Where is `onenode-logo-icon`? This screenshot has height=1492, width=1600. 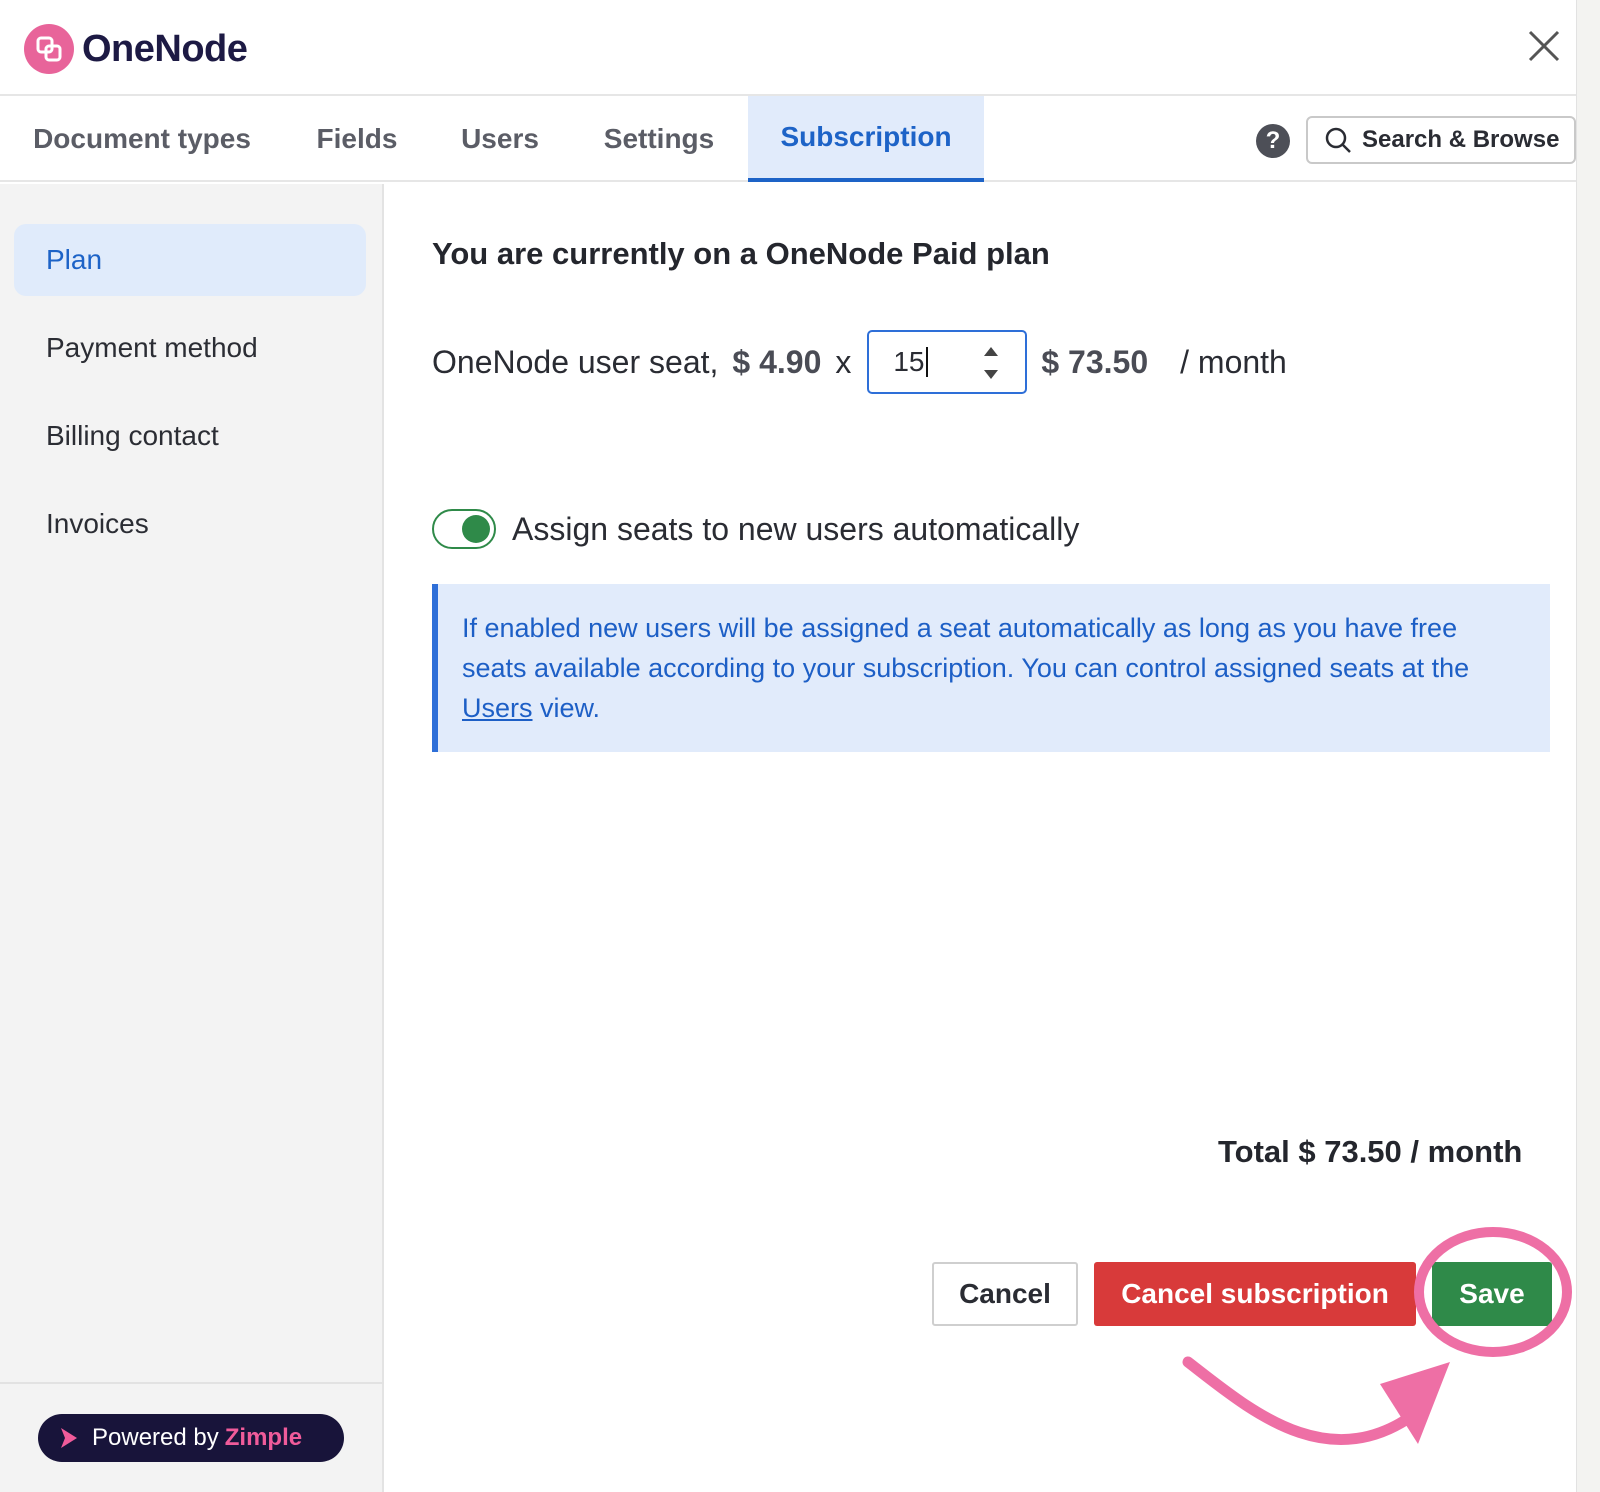
onenode-logo-icon is located at coordinates (49, 49).